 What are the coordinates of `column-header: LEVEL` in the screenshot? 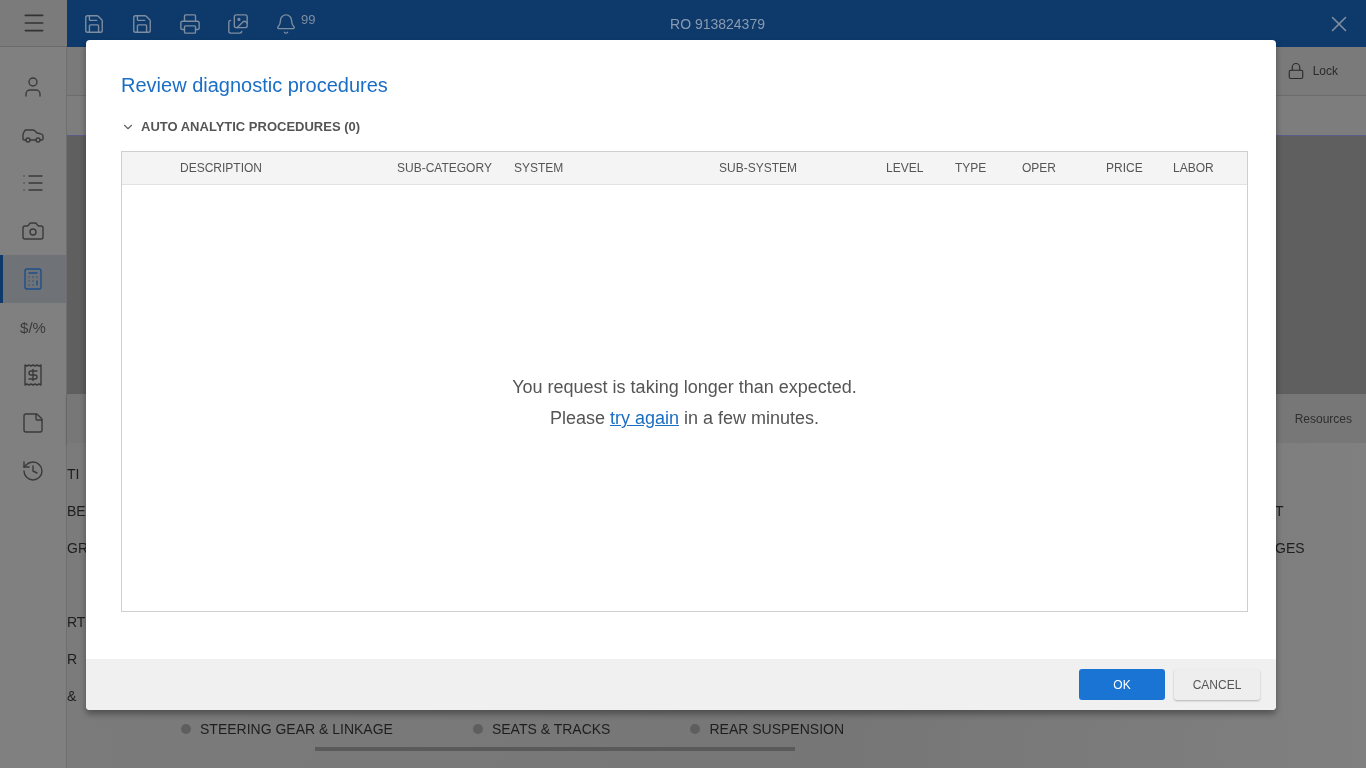 It's located at (905, 168).